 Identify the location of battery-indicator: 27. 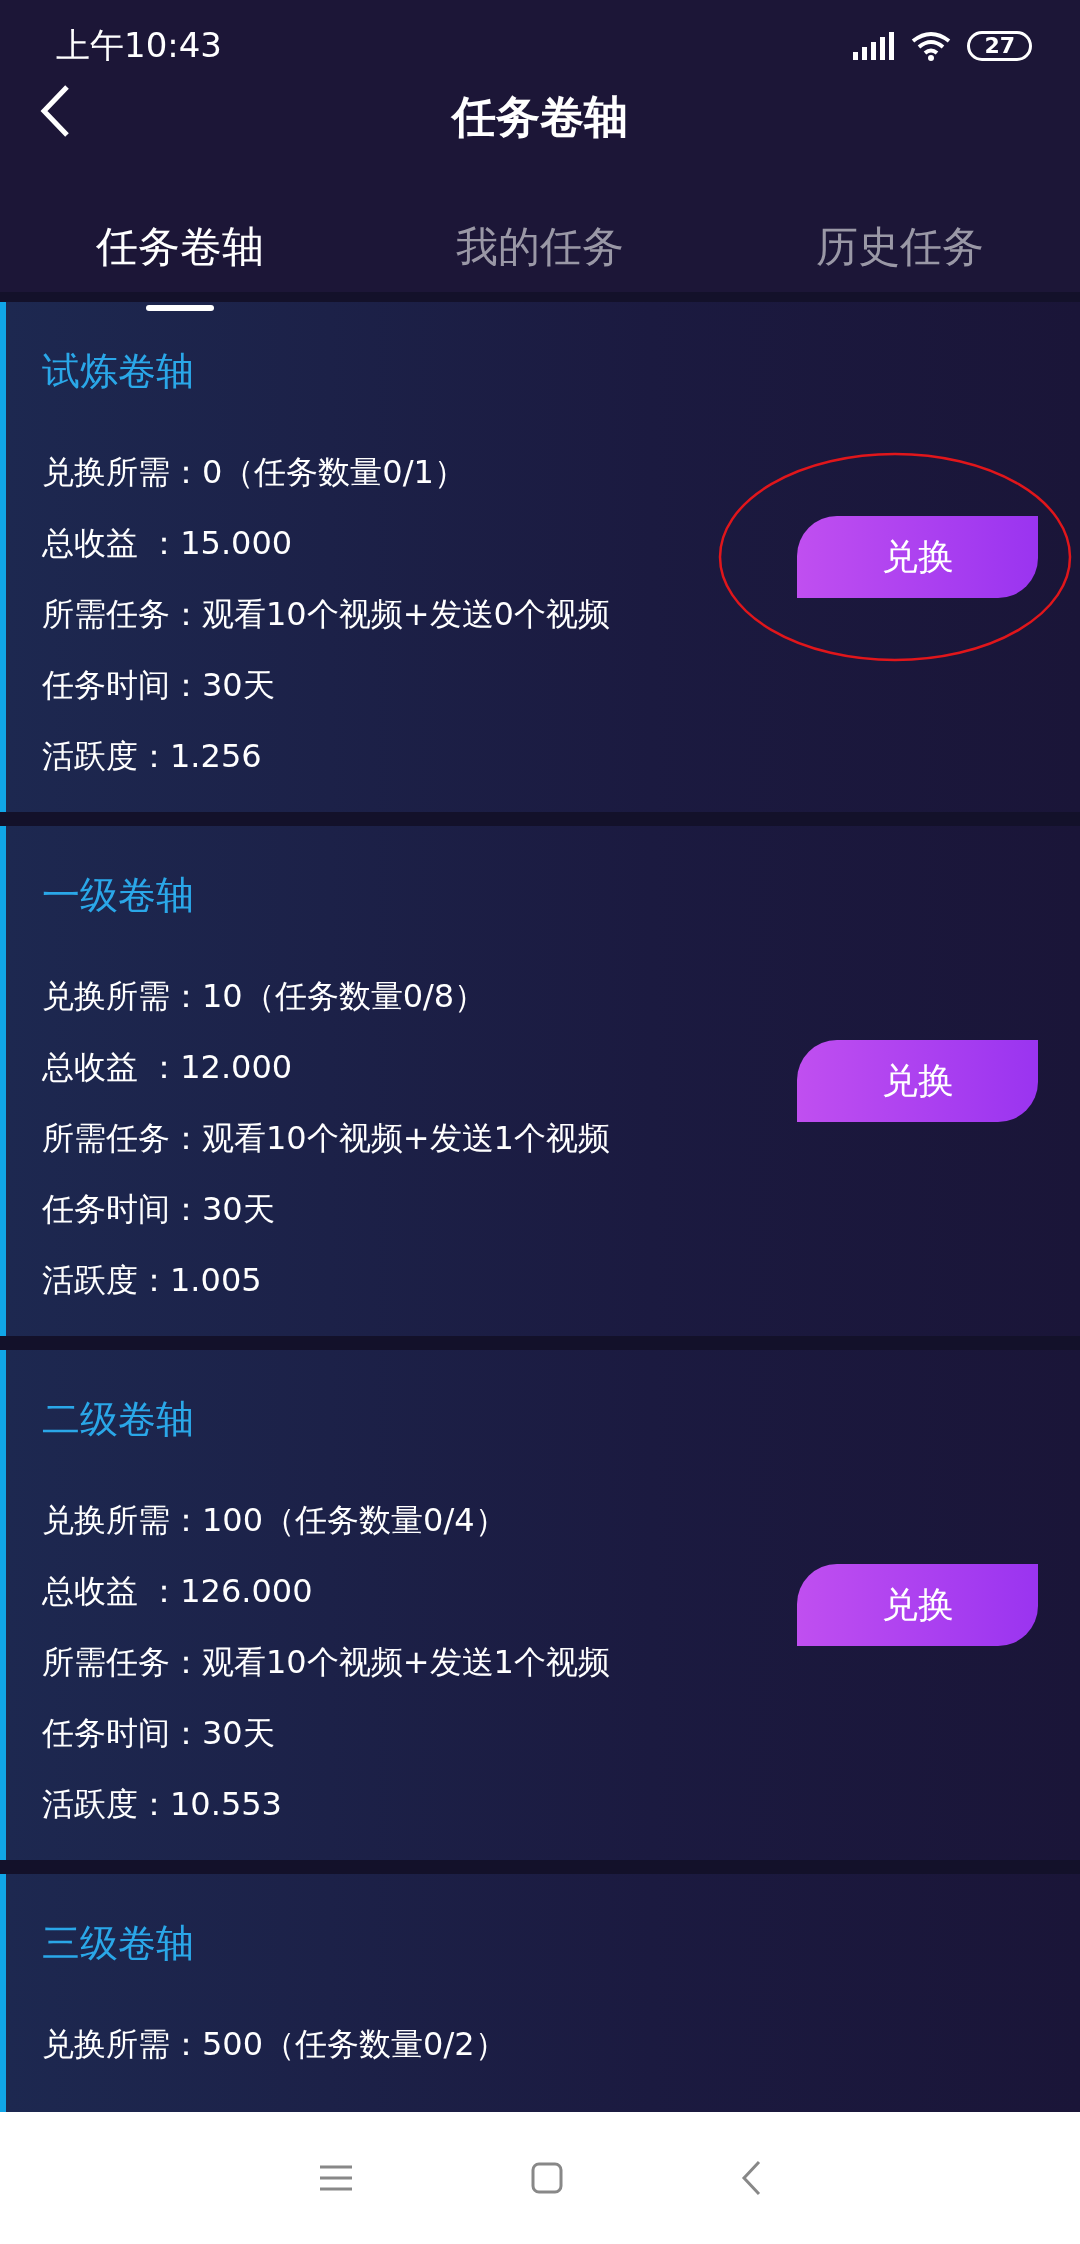
(999, 46).